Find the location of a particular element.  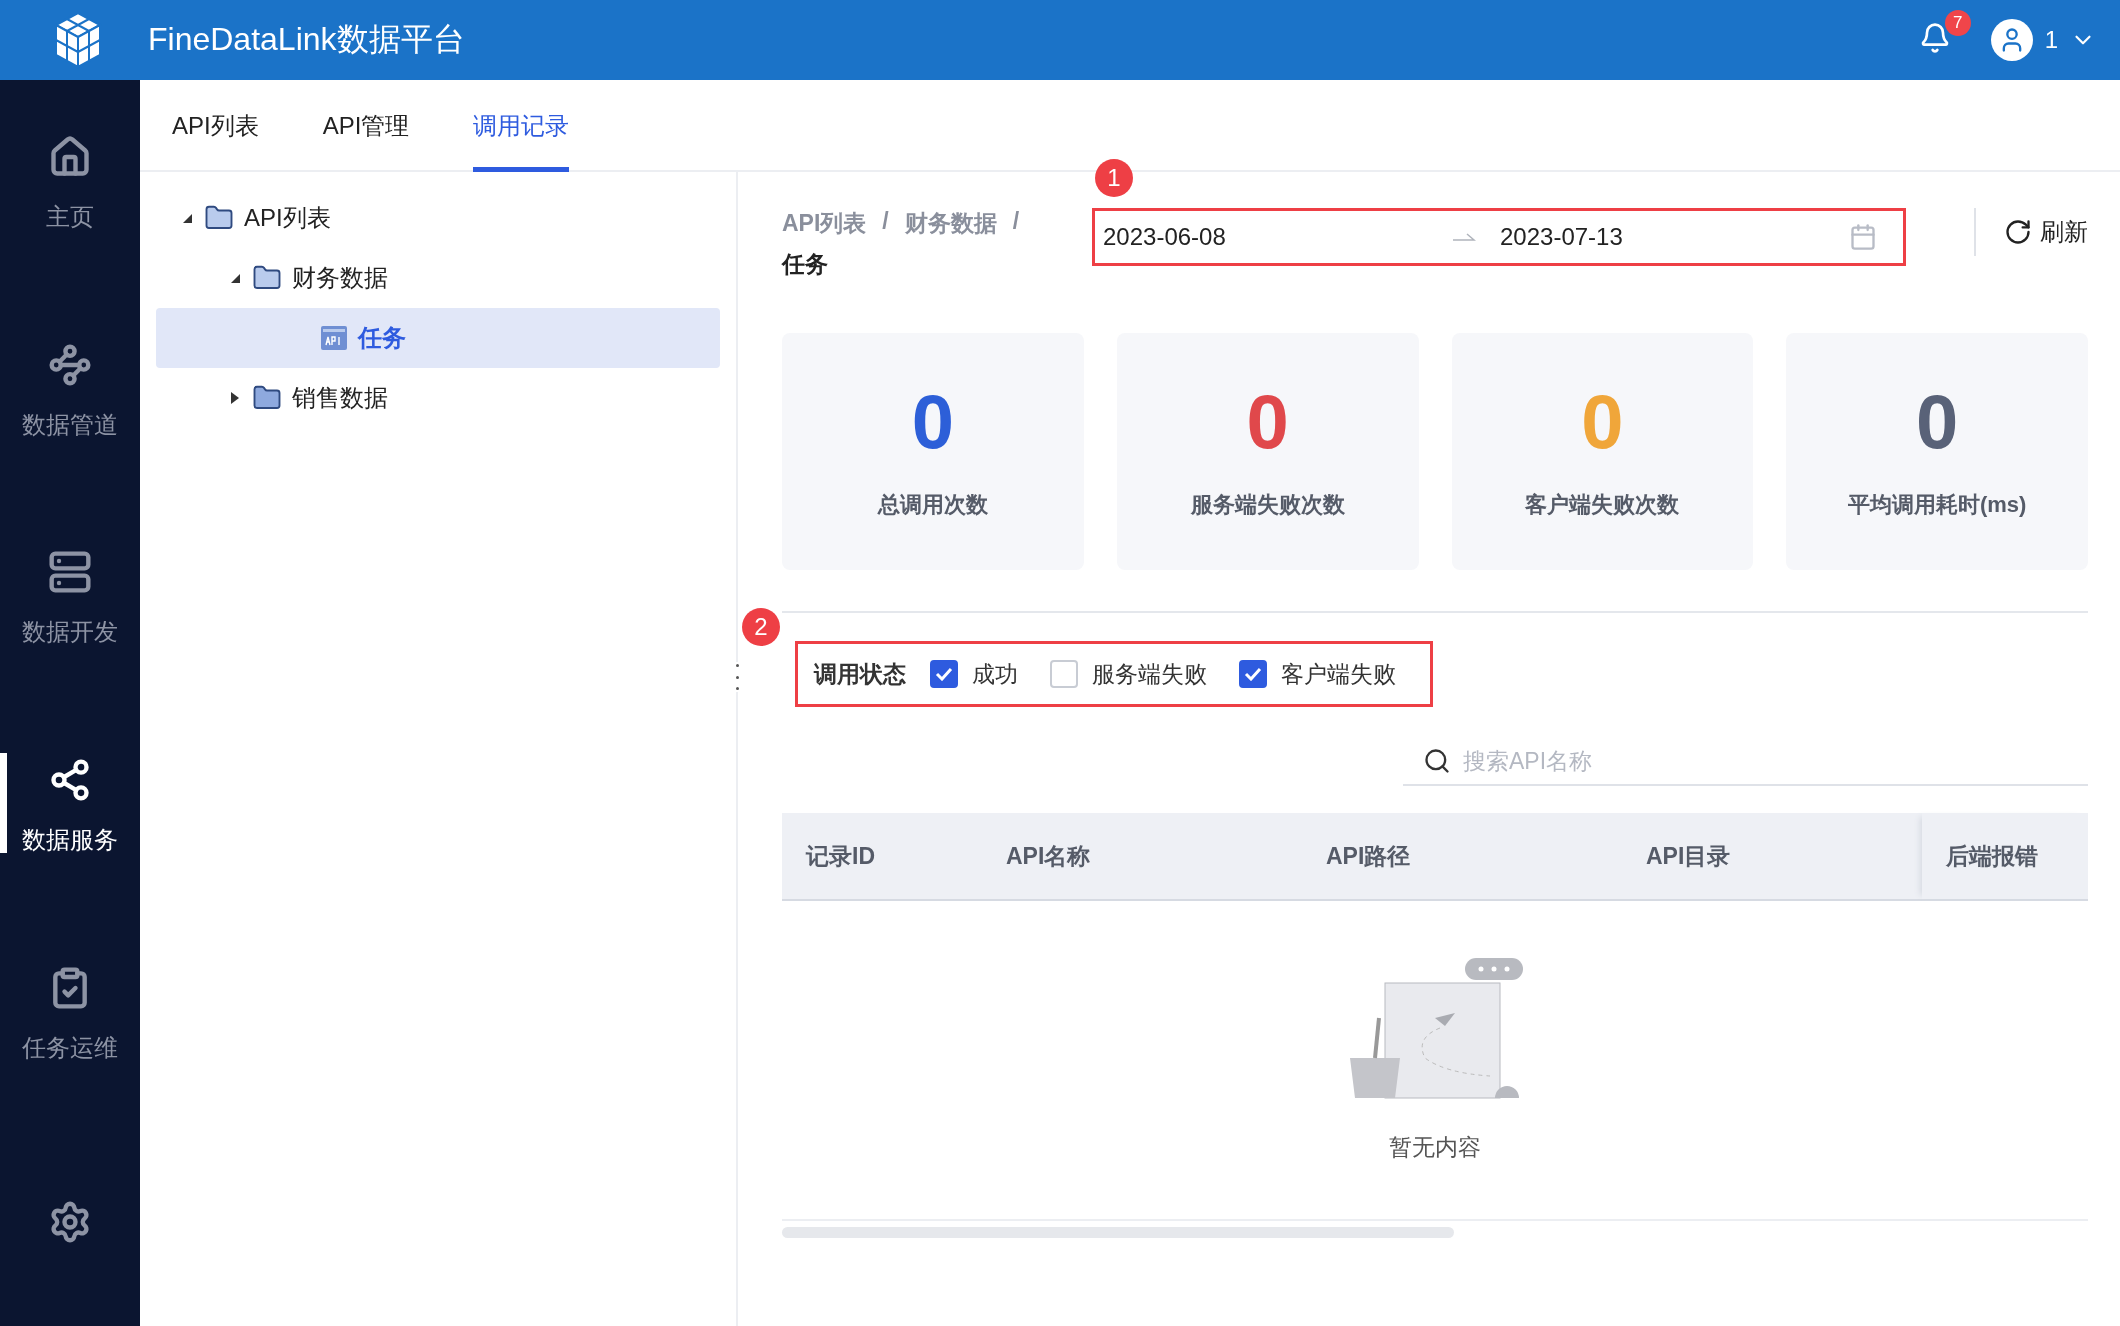

tab: API管理 is located at coordinates (366, 126).